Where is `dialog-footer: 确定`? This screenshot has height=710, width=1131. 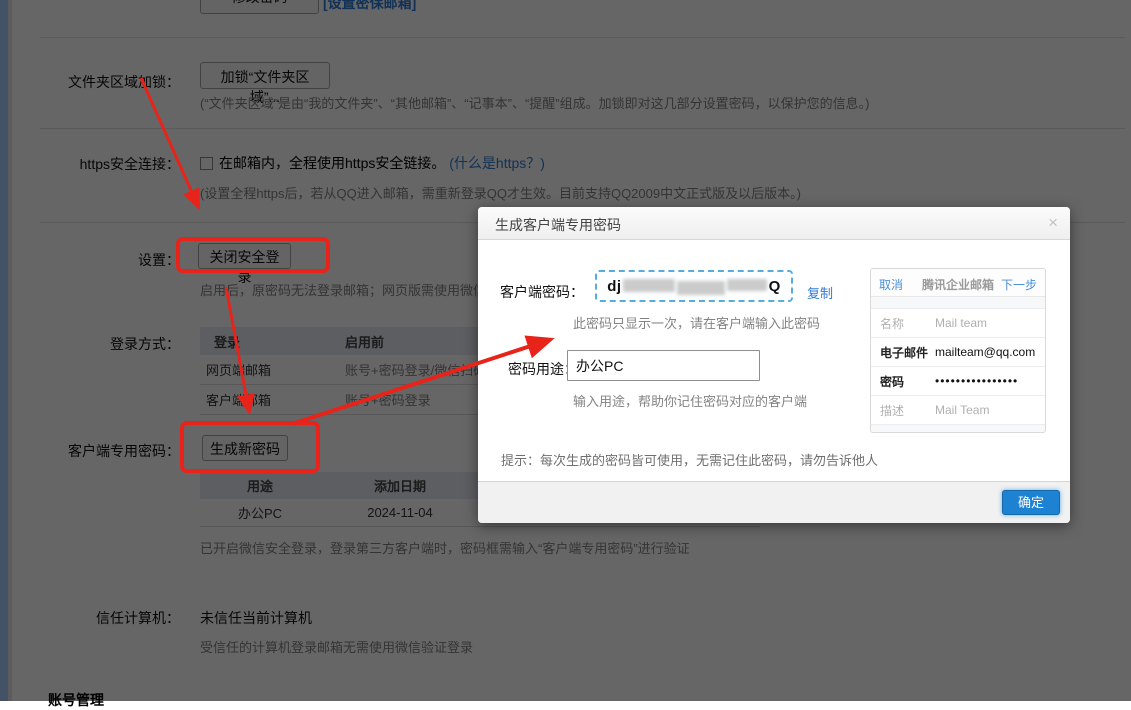
dialog-footer: 确定 is located at coordinates (774, 502).